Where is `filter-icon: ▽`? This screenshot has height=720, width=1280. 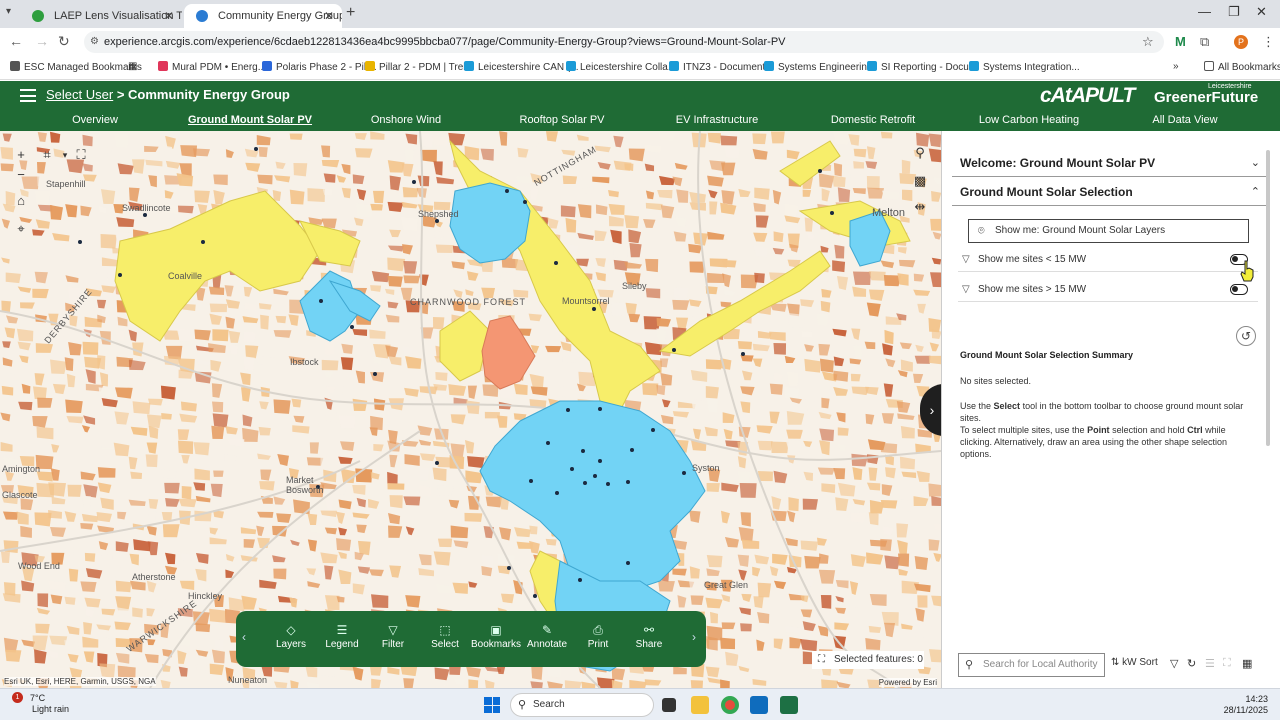
filter-icon: ▽ is located at coordinates (1174, 663).